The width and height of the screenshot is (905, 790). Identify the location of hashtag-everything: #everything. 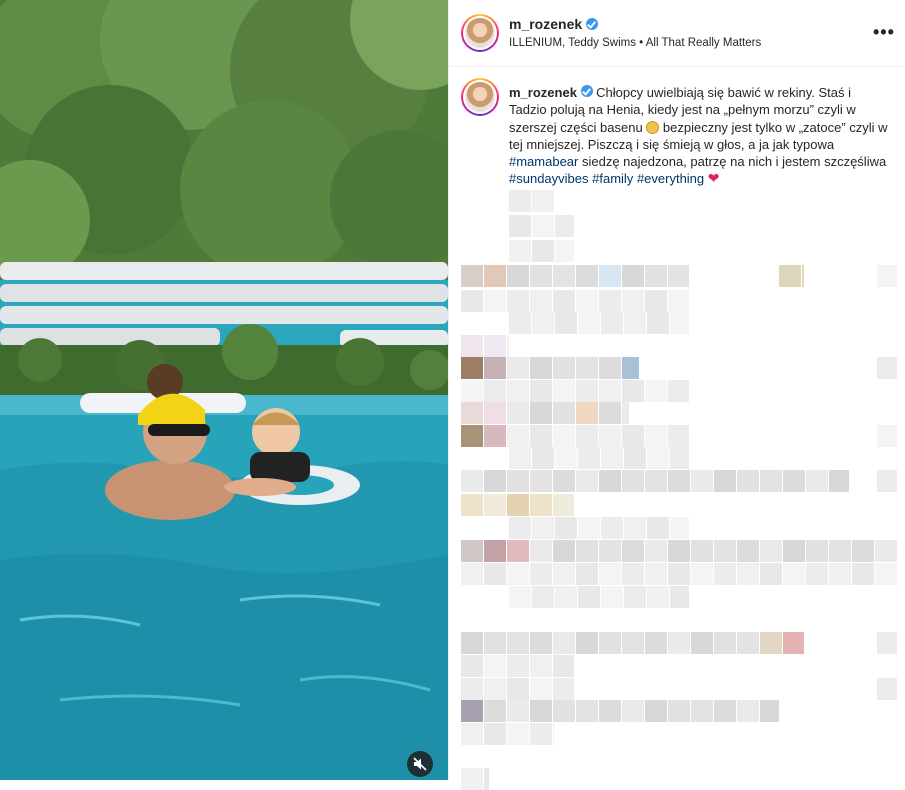
(670, 178).